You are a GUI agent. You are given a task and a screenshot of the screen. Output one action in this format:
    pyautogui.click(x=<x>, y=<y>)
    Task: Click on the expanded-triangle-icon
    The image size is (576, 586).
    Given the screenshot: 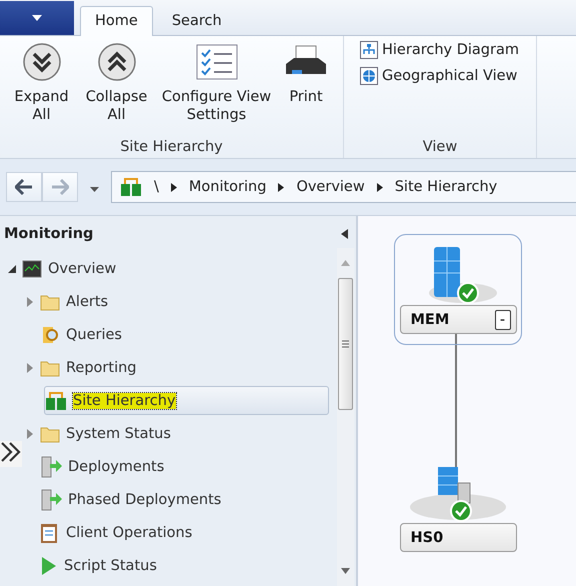 What is the action you would take?
    pyautogui.click(x=12, y=268)
    